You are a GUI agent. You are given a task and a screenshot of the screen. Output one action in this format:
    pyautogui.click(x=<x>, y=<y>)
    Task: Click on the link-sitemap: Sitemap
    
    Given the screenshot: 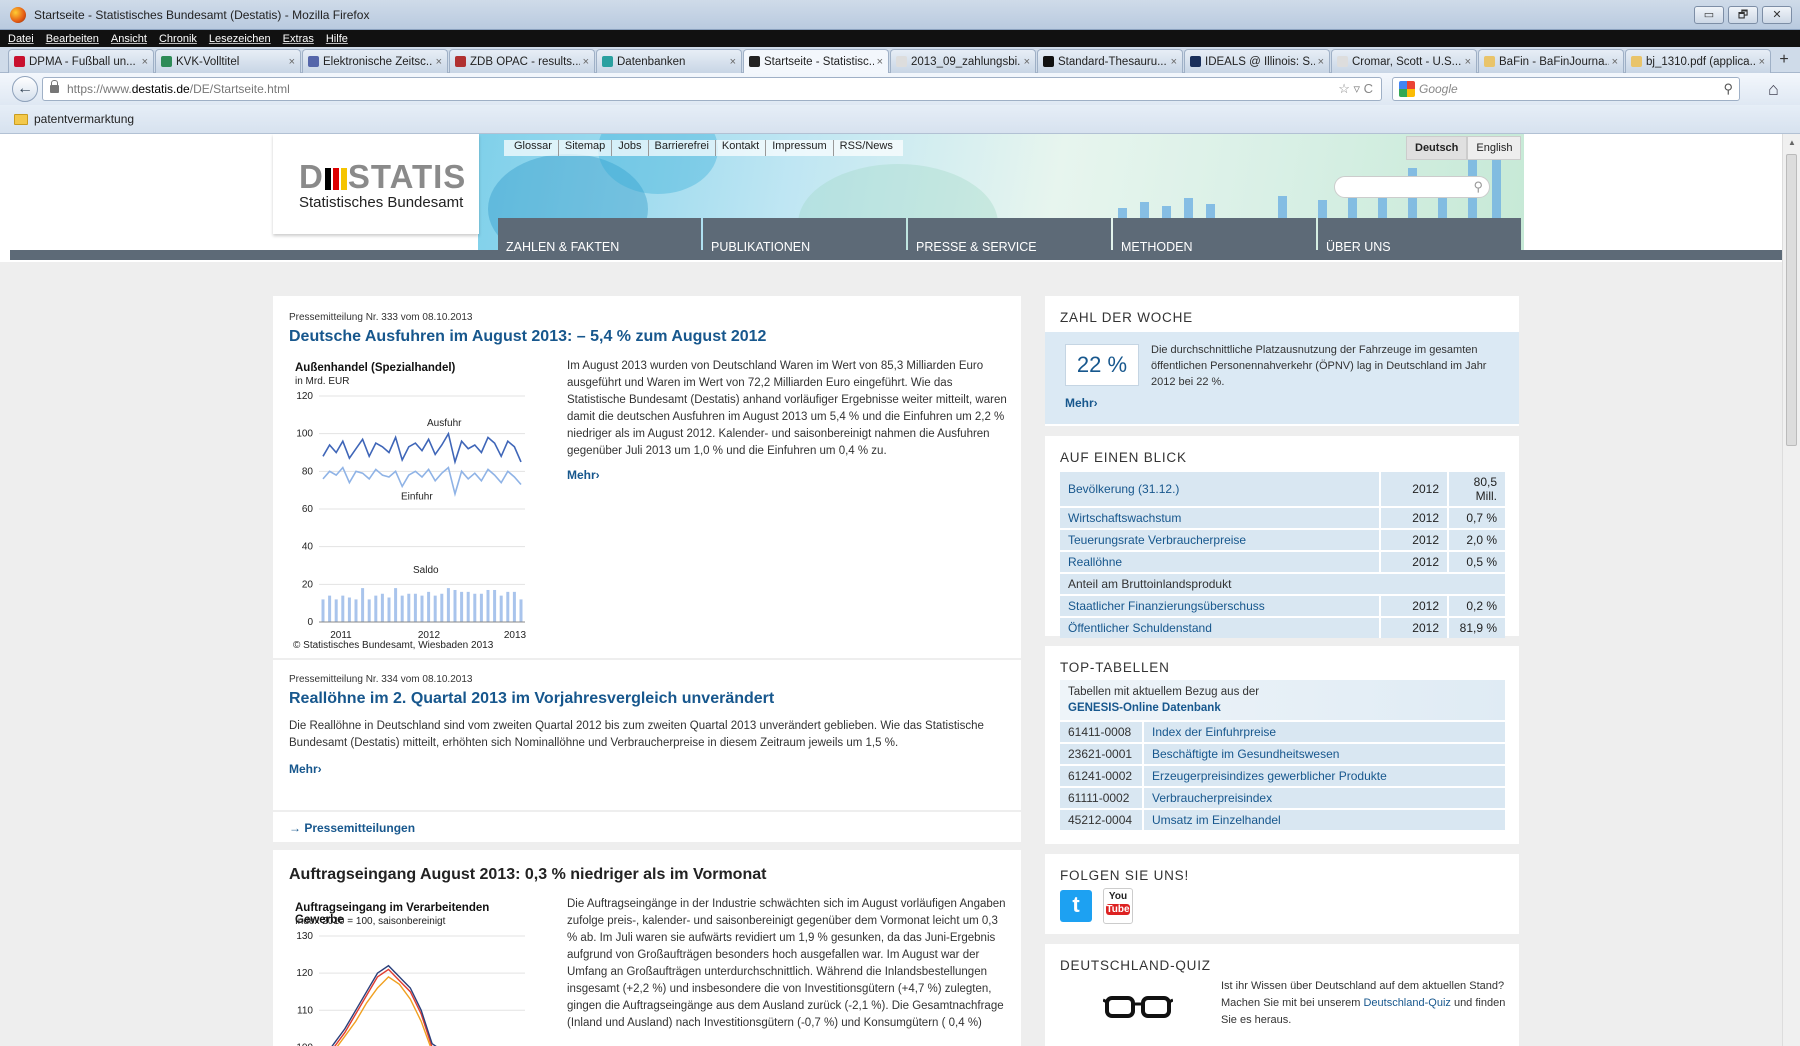 What is the action you would take?
    pyautogui.click(x=586, y=148)
    